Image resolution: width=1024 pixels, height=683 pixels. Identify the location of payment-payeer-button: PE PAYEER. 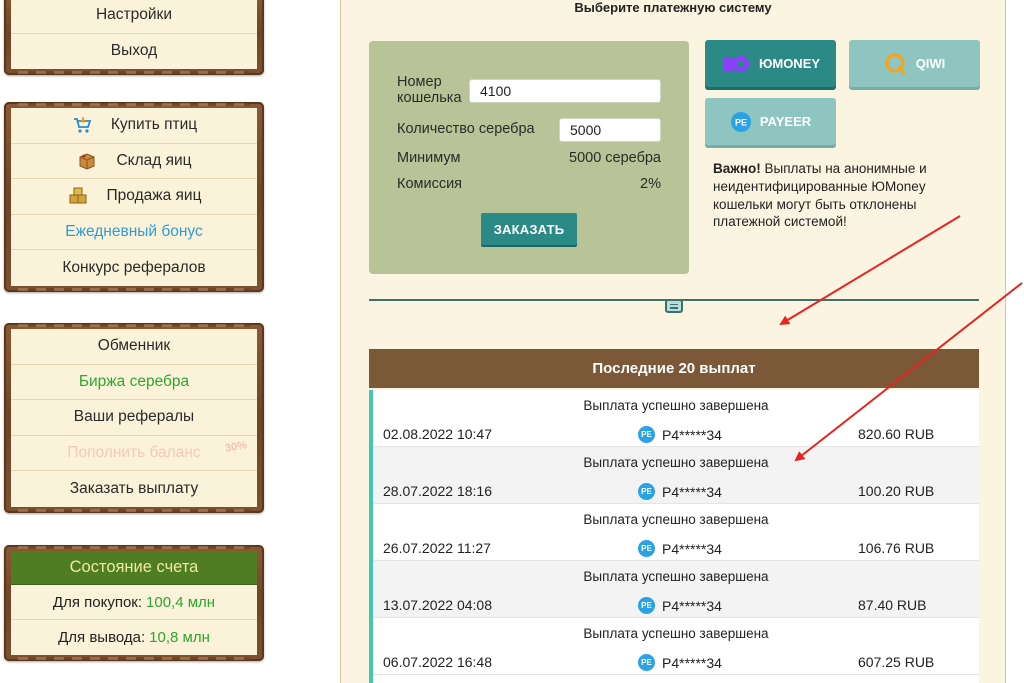
(770, 121).